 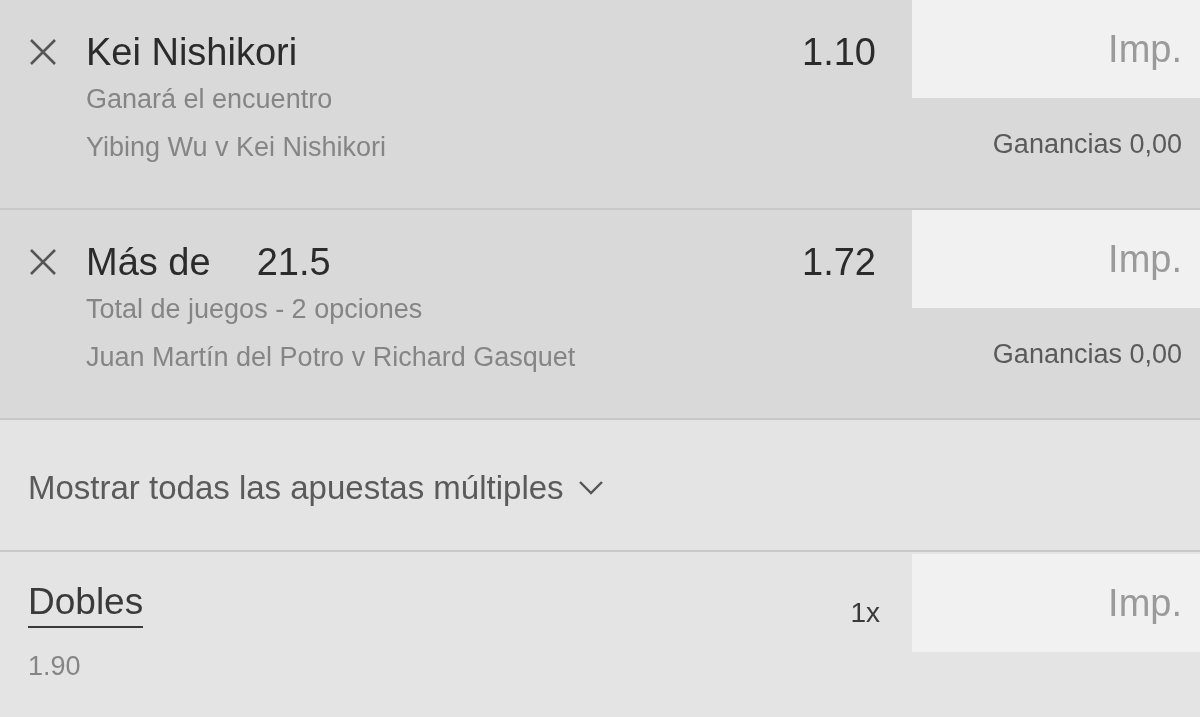 What do you see at coordinates (86, 603) in the screenshot?
I see `combo-name: Dobles` at bounding box center [86, 603].